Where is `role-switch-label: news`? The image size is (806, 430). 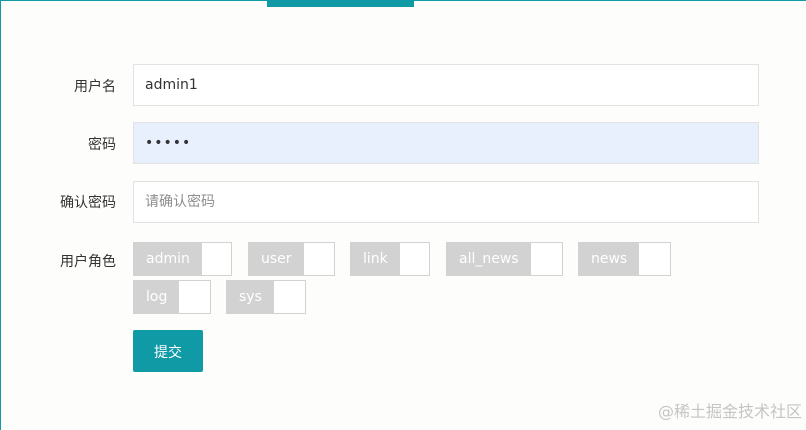
role-switch-label: news is located at coordinates (609, 259).